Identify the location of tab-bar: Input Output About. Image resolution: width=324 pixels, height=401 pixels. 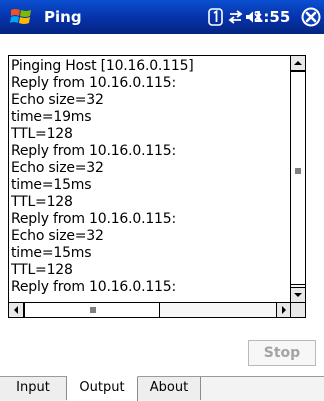
(162, 388).